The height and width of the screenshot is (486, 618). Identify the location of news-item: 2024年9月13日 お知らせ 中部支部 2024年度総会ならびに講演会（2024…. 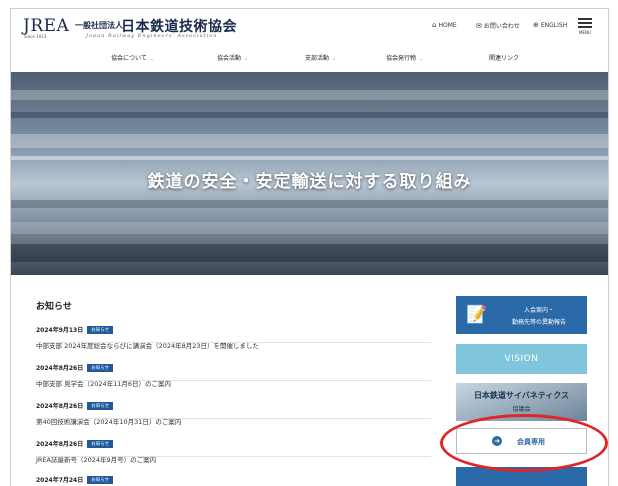
(233, 333).